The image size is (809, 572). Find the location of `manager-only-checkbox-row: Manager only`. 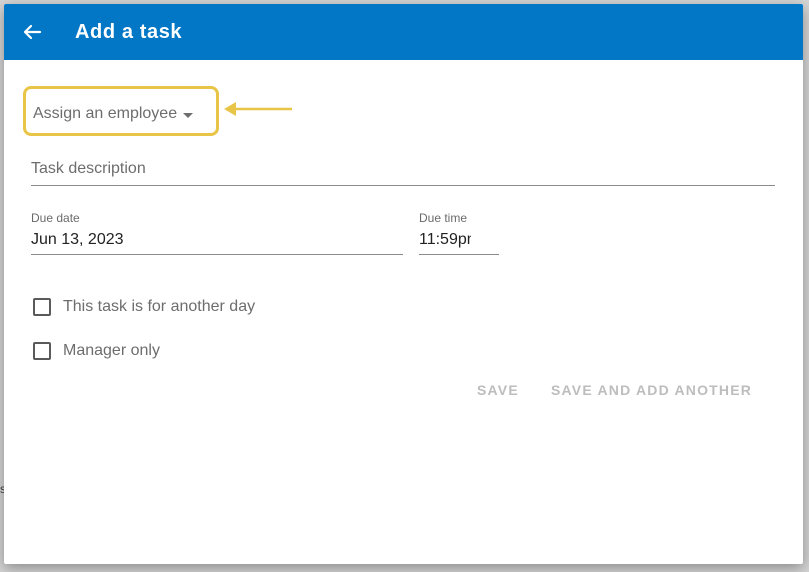

manager-only-checkbox-row: Manager only is located at coordinates (96, 351).